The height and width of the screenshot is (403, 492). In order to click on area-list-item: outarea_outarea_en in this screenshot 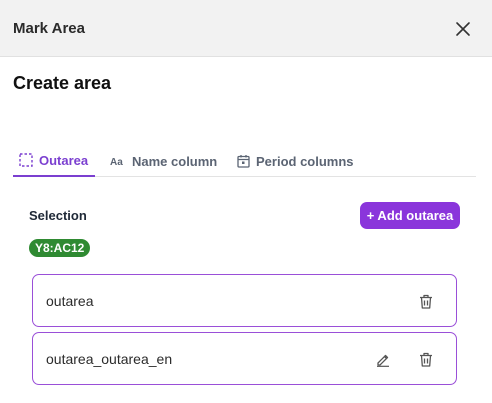, I will do `click(244, 358)`.